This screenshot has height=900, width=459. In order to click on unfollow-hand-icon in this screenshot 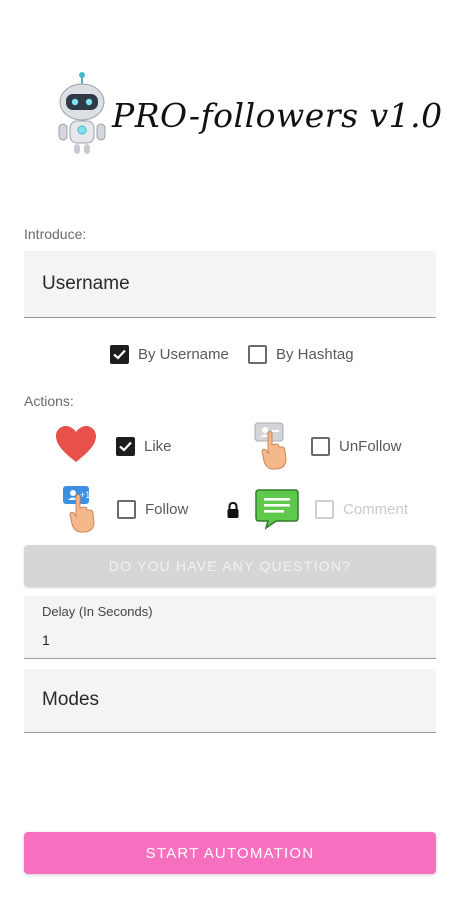, I will do `click(272, 446)`.